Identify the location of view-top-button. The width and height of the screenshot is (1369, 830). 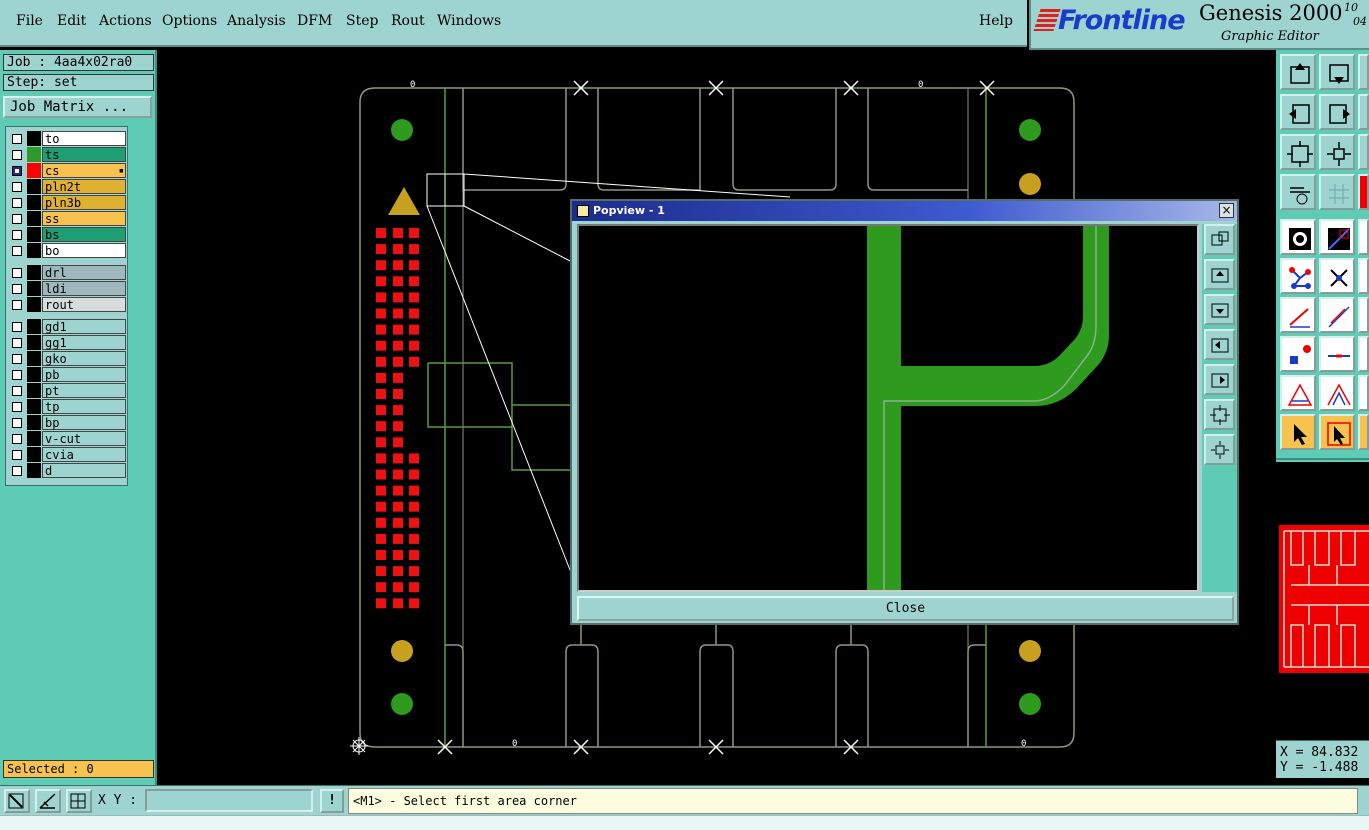
(1298, 72).